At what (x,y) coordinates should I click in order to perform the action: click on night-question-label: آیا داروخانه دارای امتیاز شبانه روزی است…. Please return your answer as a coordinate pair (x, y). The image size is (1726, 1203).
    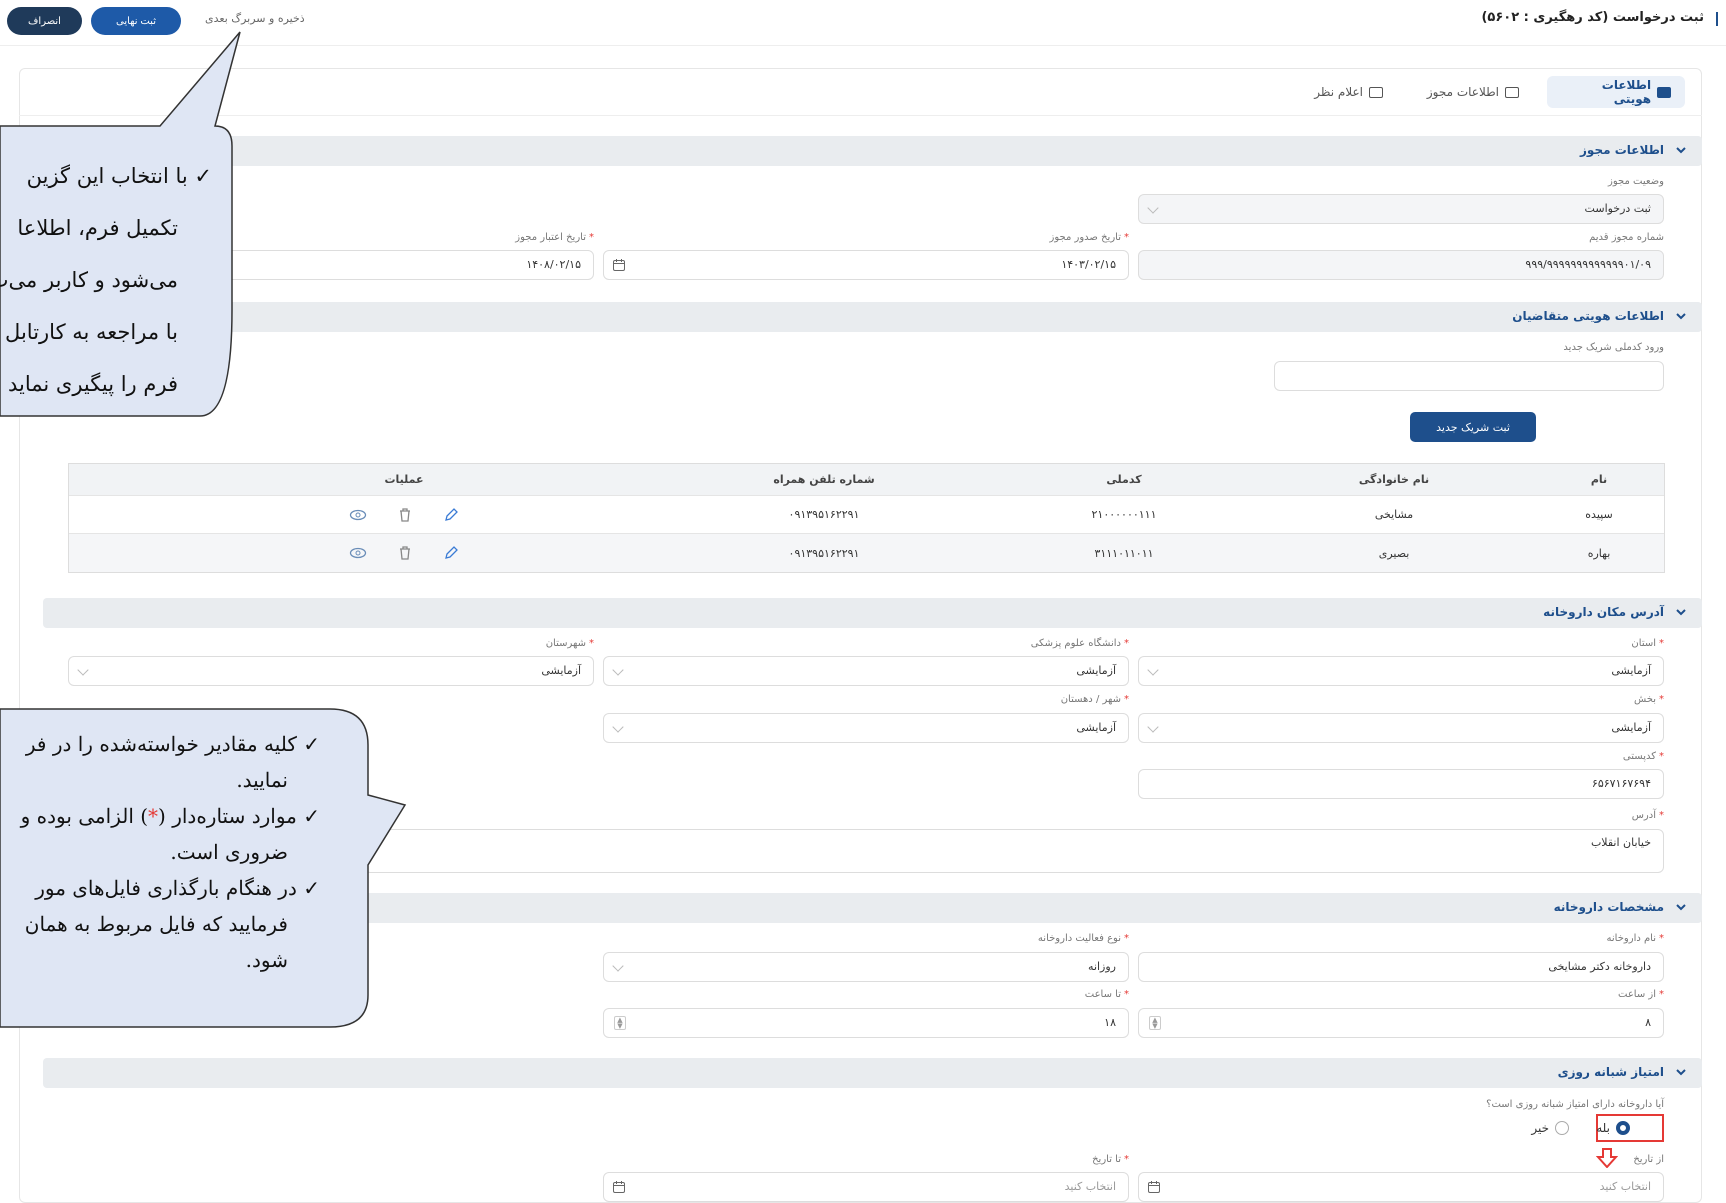
    Looking at the image, I should click on (1575, 1104).